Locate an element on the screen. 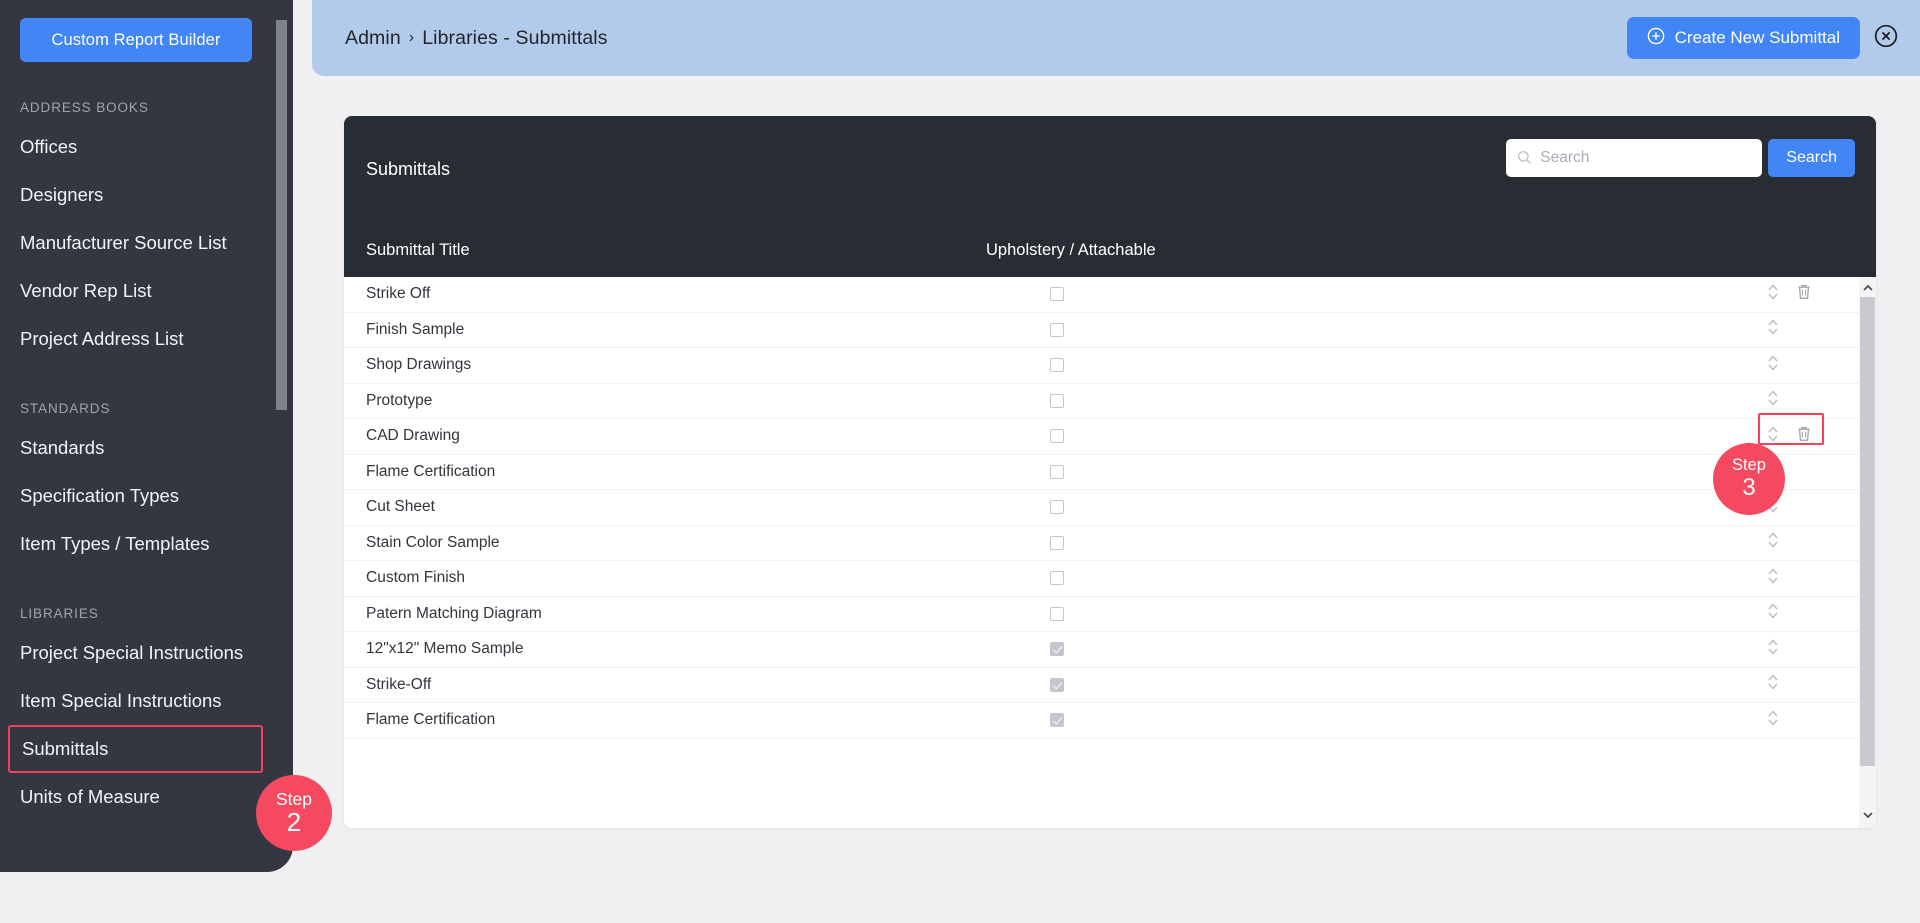 The image size is (1920, 923). sidebar-item-units-of-measure: Units of Measure is located at coordinates (146, 797).